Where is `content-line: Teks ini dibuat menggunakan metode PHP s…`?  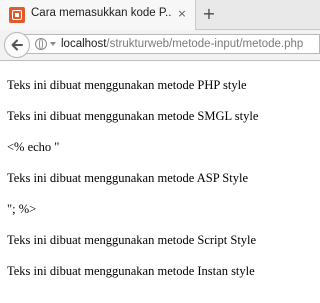 content-line: Teks ini dibuat menggunakan metode PHP s… is located at coordinates (127, 85).